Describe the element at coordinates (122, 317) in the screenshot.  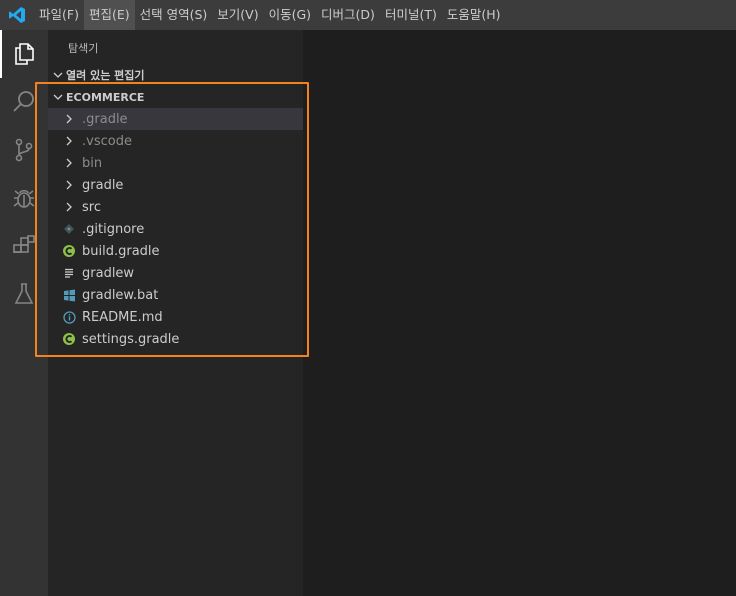
I see `tree-item-label: README.md` at that location.